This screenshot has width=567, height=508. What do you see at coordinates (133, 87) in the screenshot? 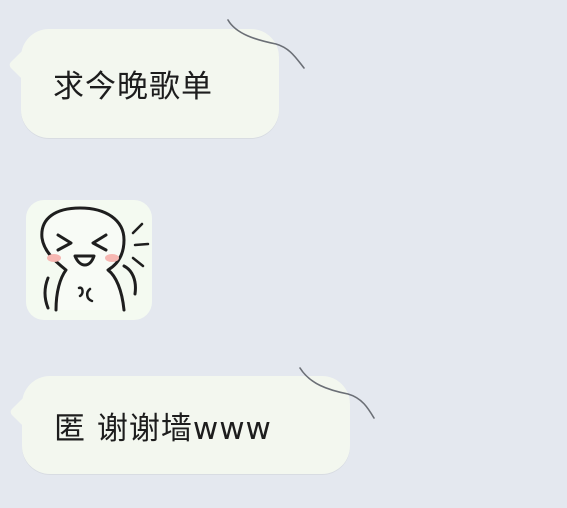
I see `message-text: 求今晚歌单` at bounding box center [133, 87].